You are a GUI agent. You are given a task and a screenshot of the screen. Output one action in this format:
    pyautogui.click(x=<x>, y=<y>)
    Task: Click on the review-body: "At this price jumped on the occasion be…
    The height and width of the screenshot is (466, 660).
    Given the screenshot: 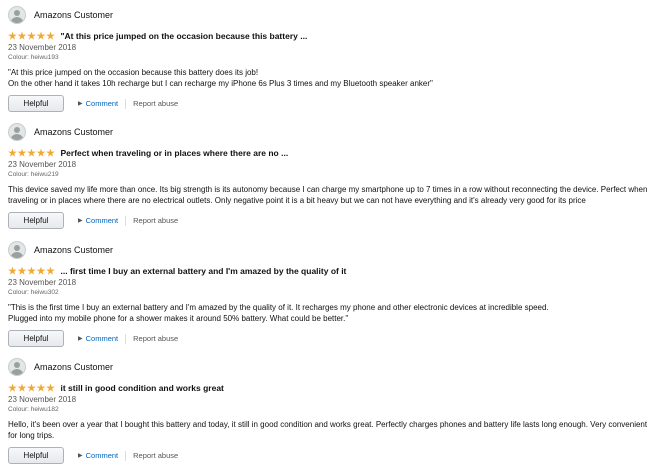 What is the action you would take?
    pyautogui.click(x=220, y=78)
    